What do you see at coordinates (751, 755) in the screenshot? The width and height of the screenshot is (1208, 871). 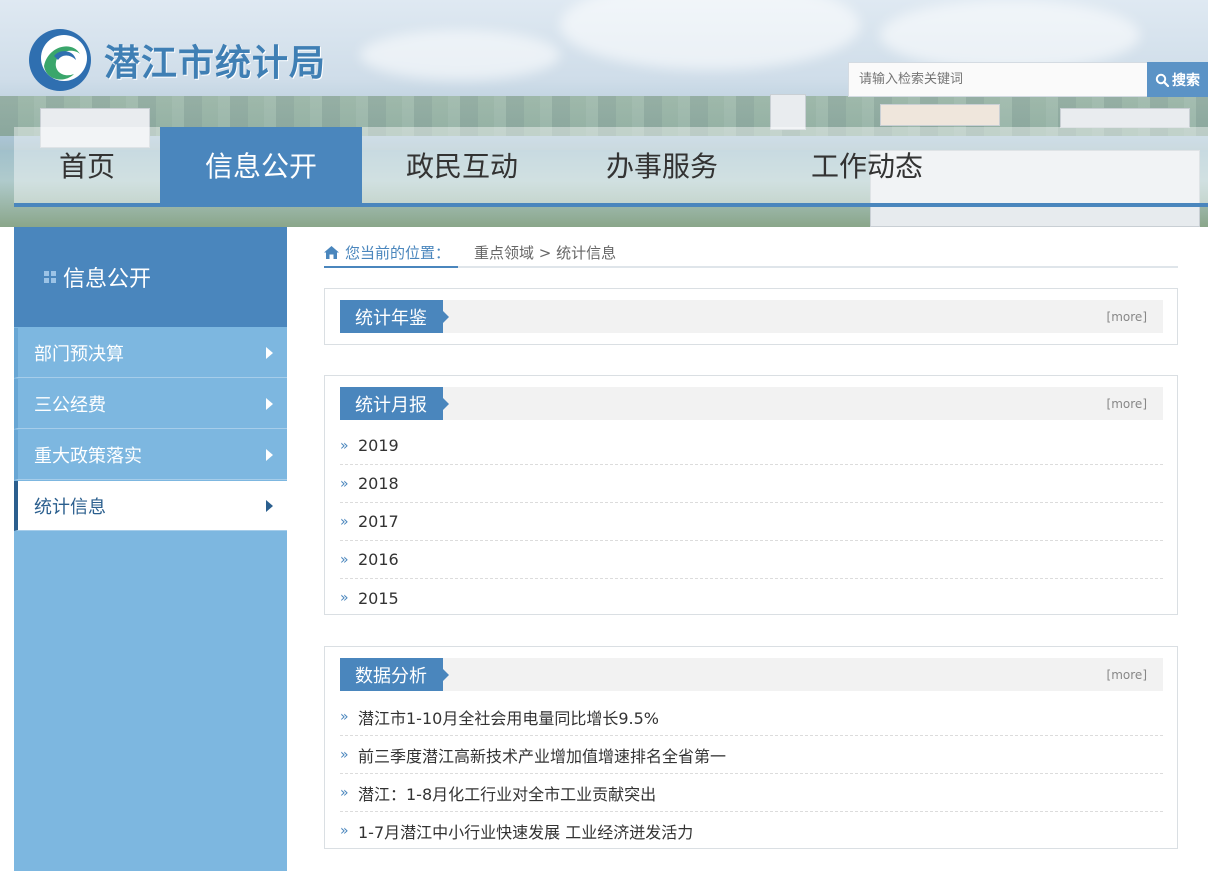 I see `list-item: » 前三季度潜江高新技术产业增加值增速排名全省第一` at bounding box center [751, 755].